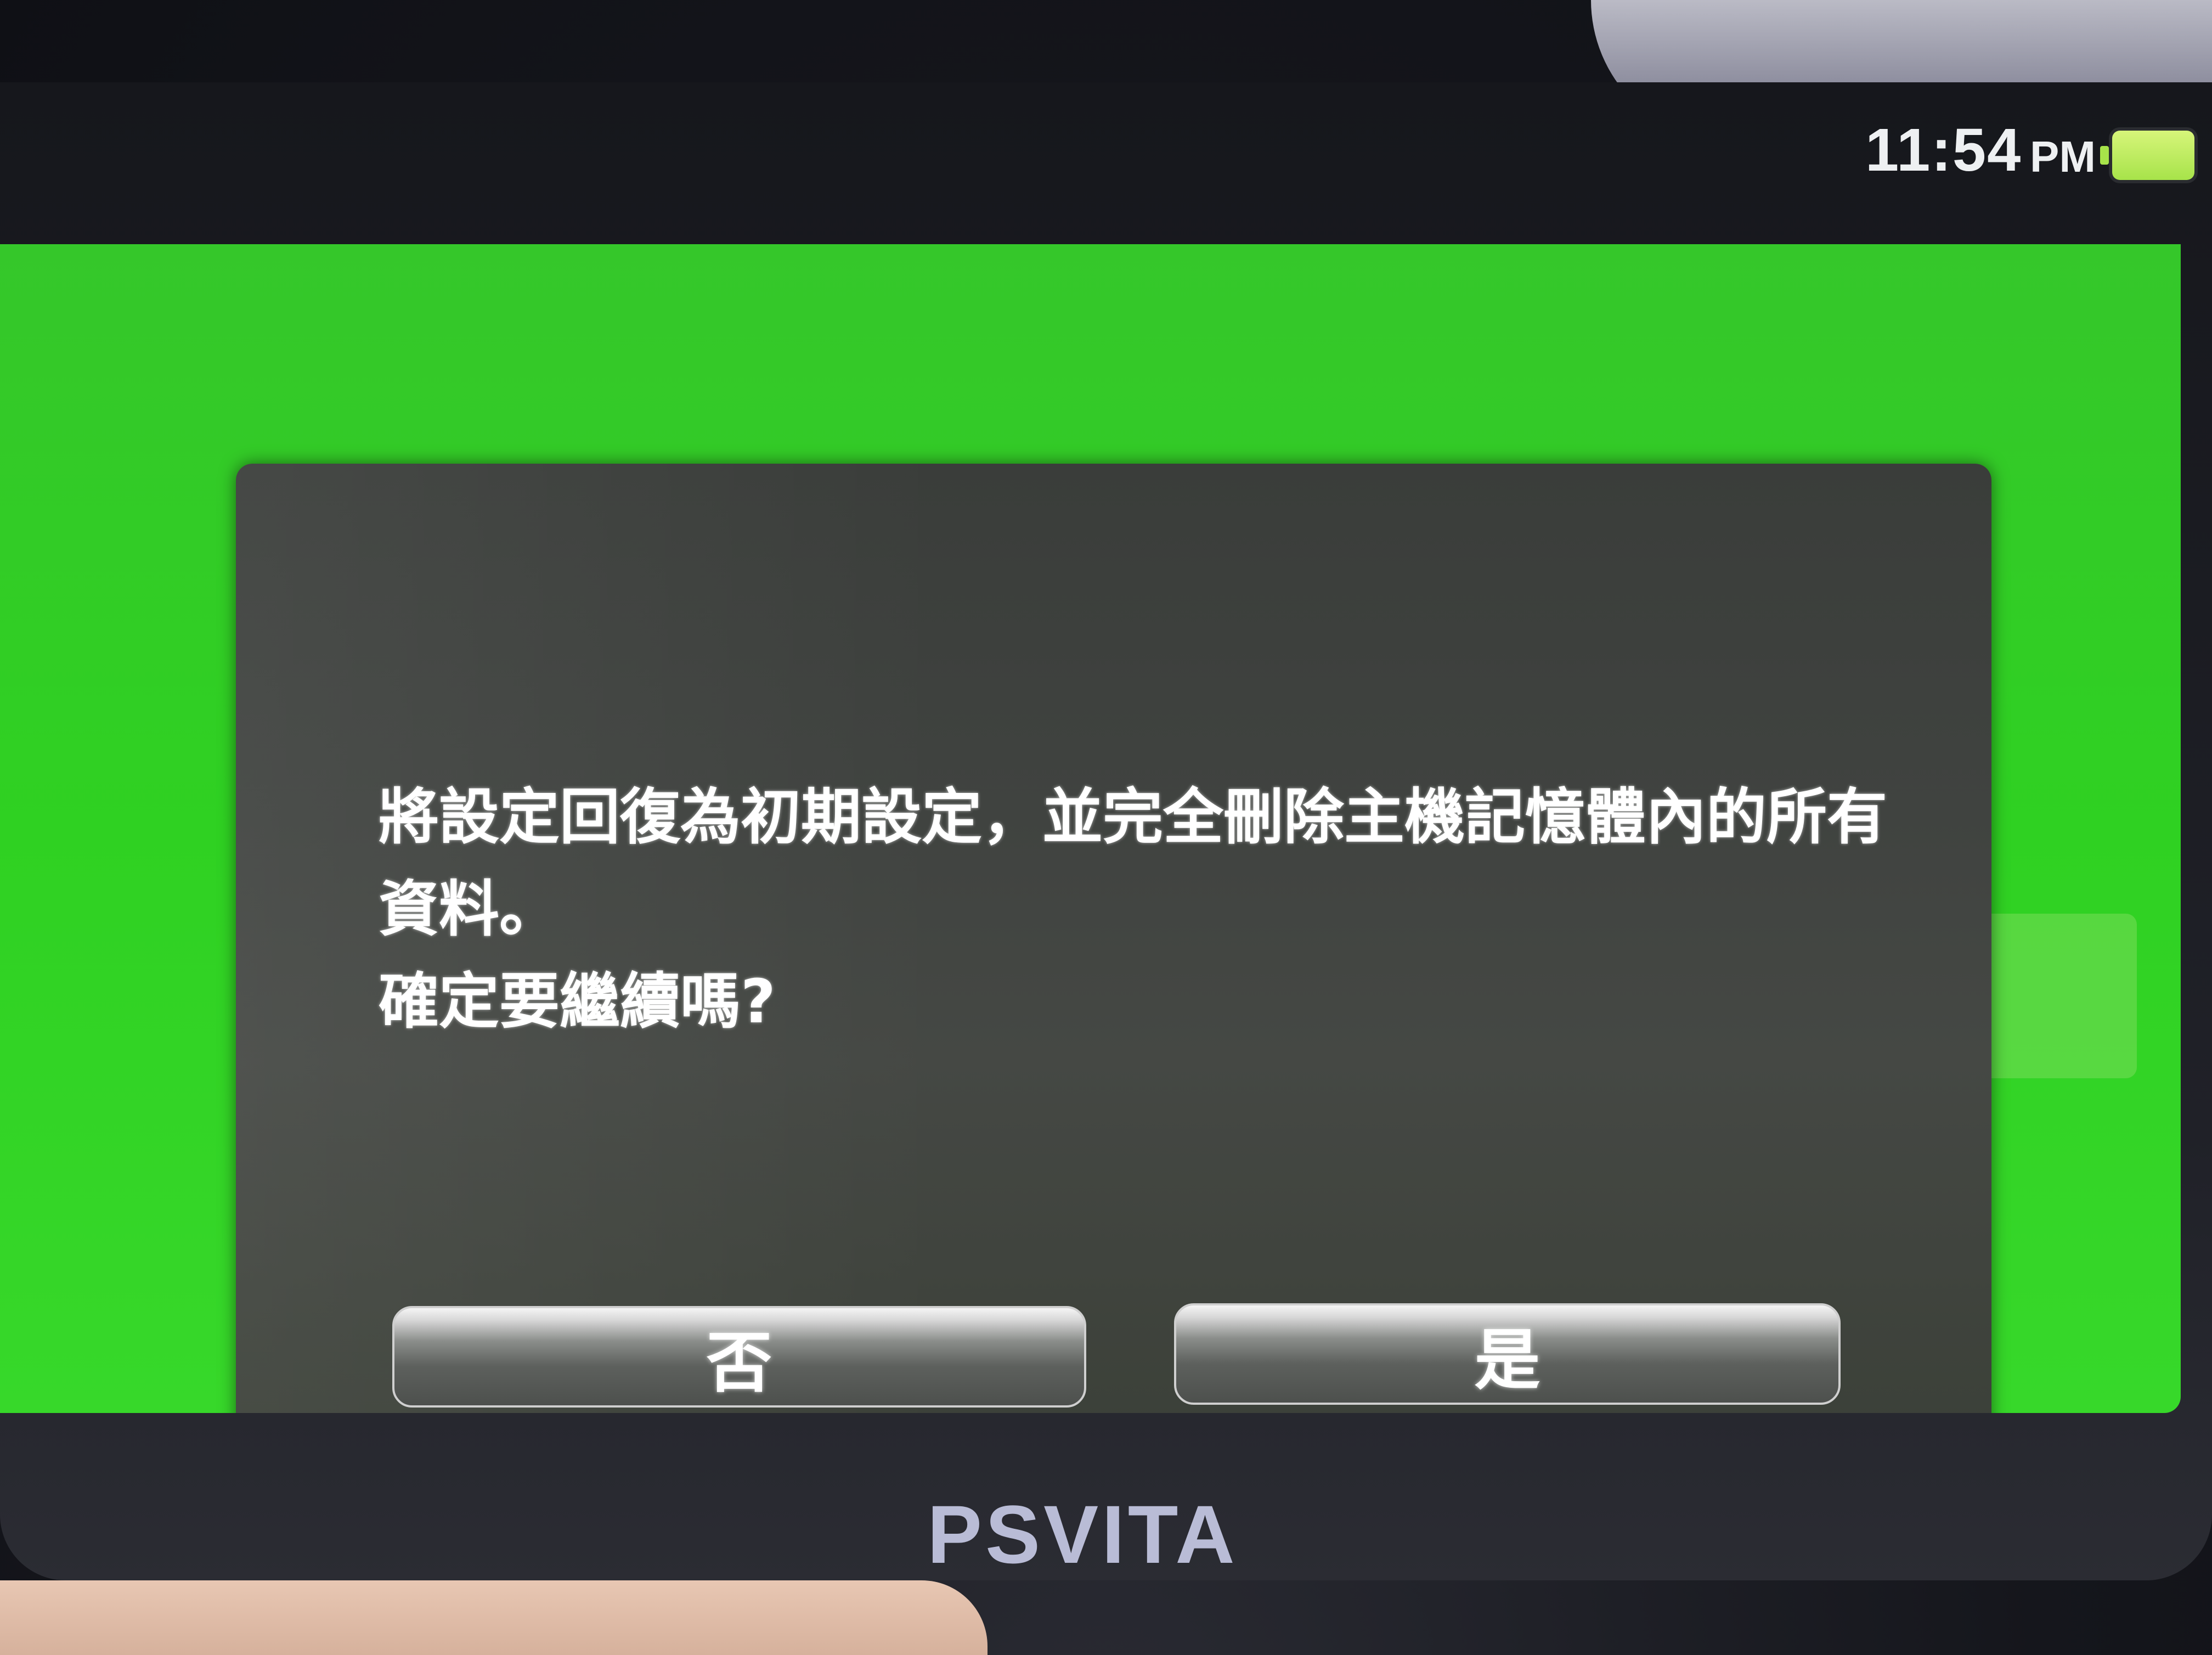  Describe the element at coordinates (2063, 156) in the screenshot. I see `status-ampm: PM` at that location.